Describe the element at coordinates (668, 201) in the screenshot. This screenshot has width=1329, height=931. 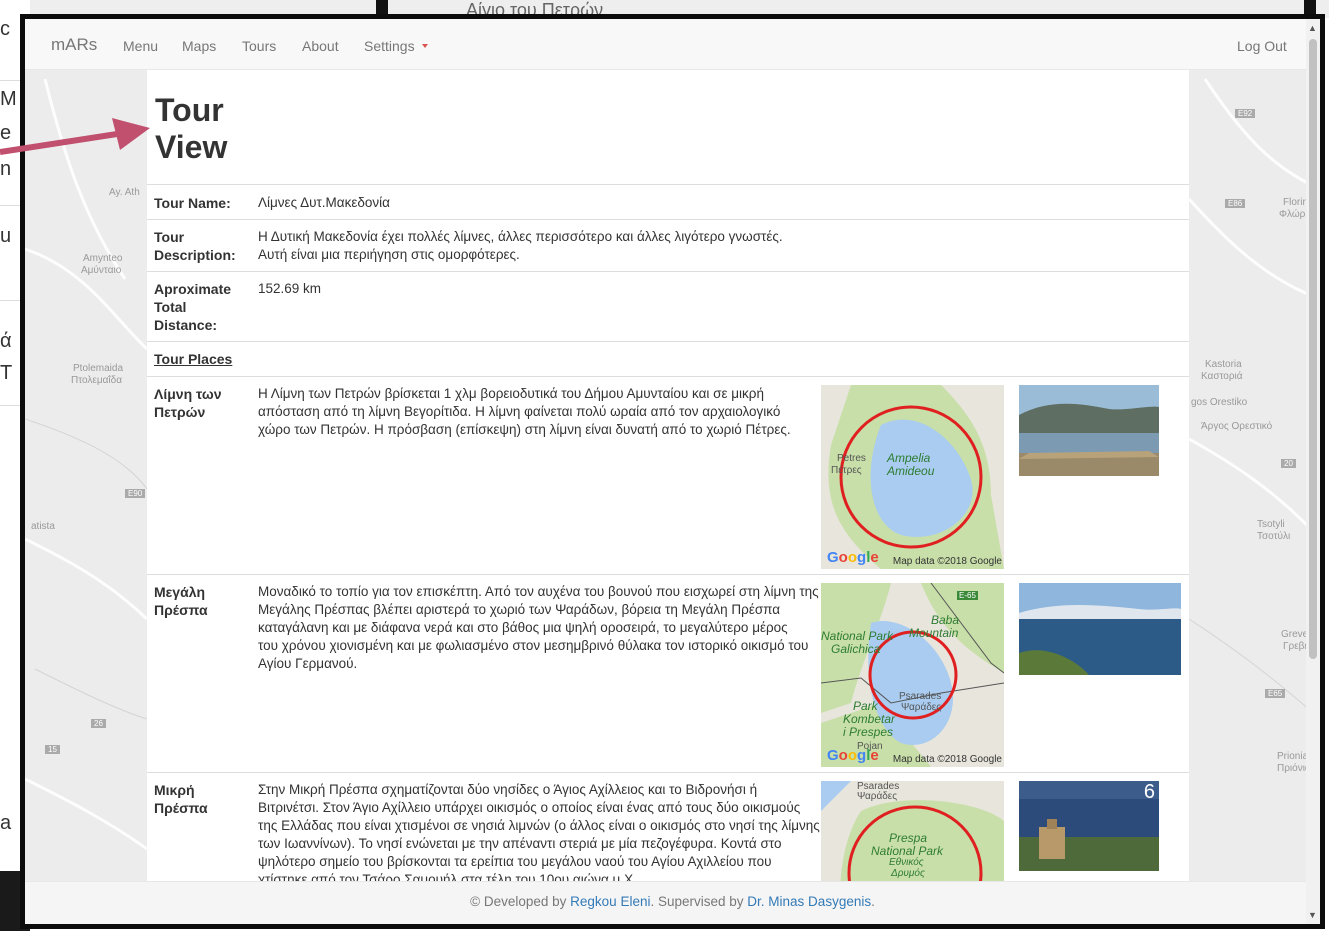
I see `tour-name-row: Tour Name: Λίμνες Δυτ.Μακεδονία` at that location.